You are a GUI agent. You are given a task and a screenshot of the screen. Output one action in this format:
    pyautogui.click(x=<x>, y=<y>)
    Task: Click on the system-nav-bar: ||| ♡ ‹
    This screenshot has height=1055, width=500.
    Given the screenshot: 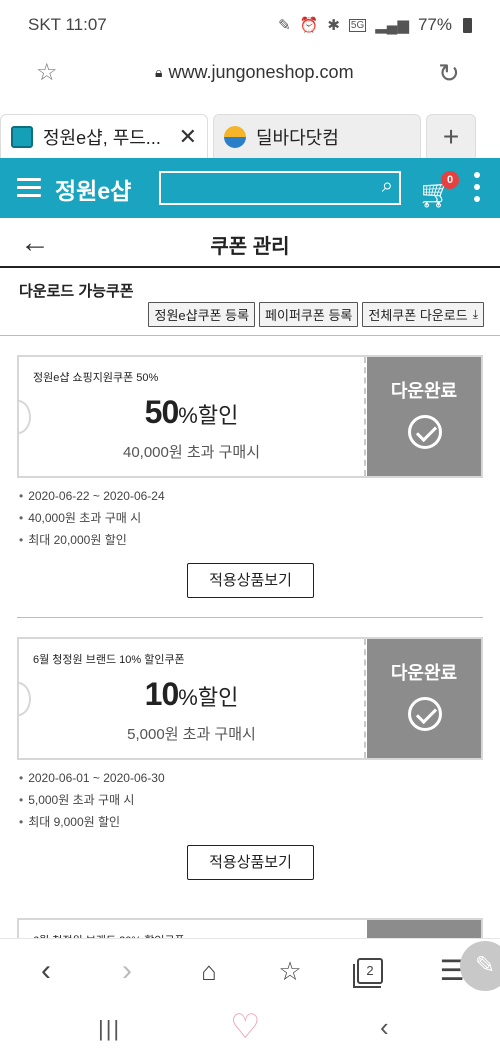 What is the action you would take?
    pyautogui.click(x=250, y=1027)
    